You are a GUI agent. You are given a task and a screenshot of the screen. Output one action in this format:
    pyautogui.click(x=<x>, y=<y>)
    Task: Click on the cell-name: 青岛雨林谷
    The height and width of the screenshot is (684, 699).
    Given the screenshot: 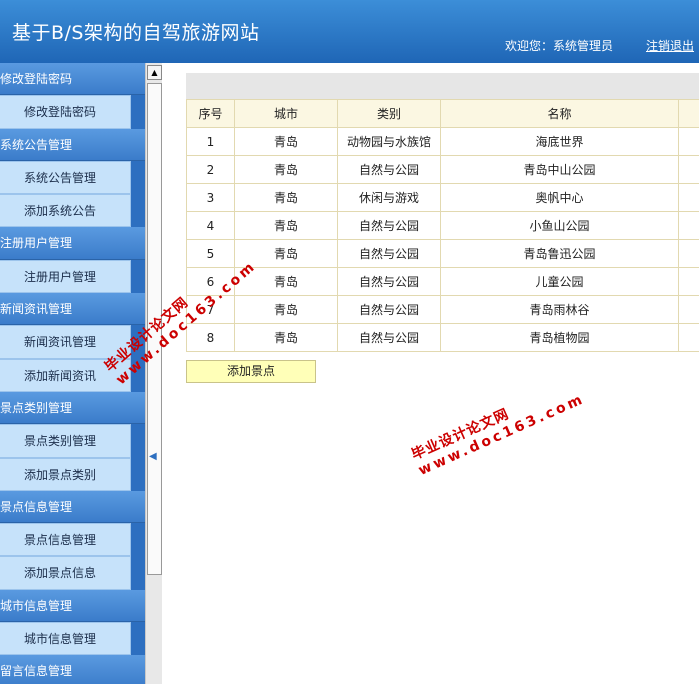 What is the action you would take?
    pyautogui.click(x=559, y=309)
    